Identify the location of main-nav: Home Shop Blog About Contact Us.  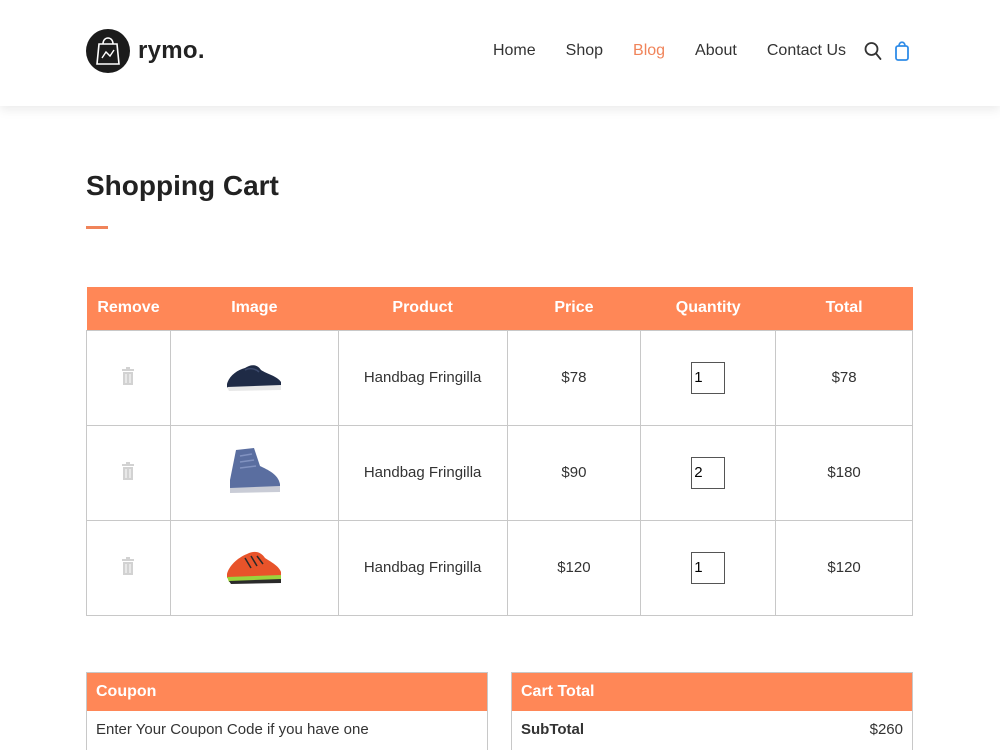
(686, 51).